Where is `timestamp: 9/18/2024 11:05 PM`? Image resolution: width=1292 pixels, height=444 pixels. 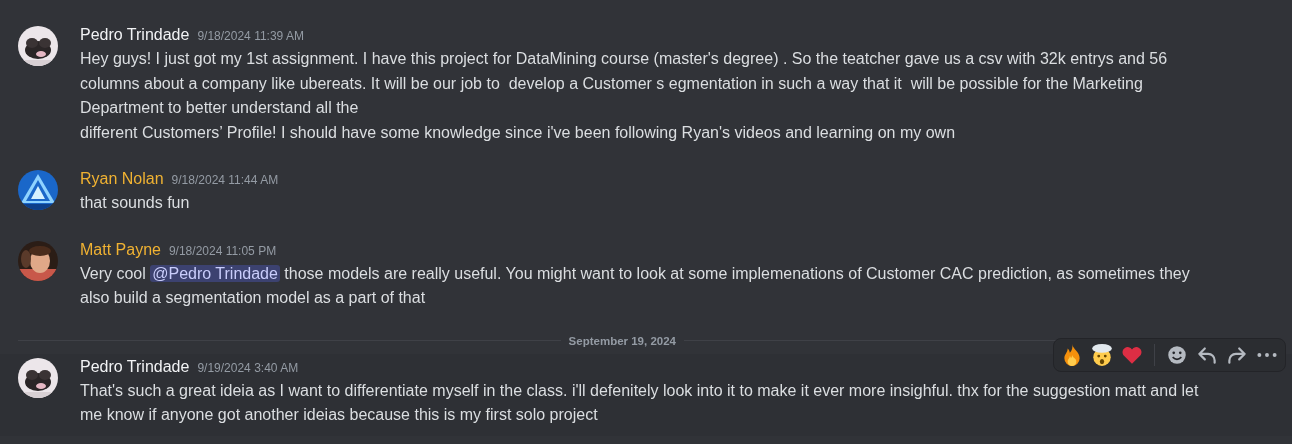 timestamp: 9/18/2024 11:05 PM is located at coordinates (222, 251).